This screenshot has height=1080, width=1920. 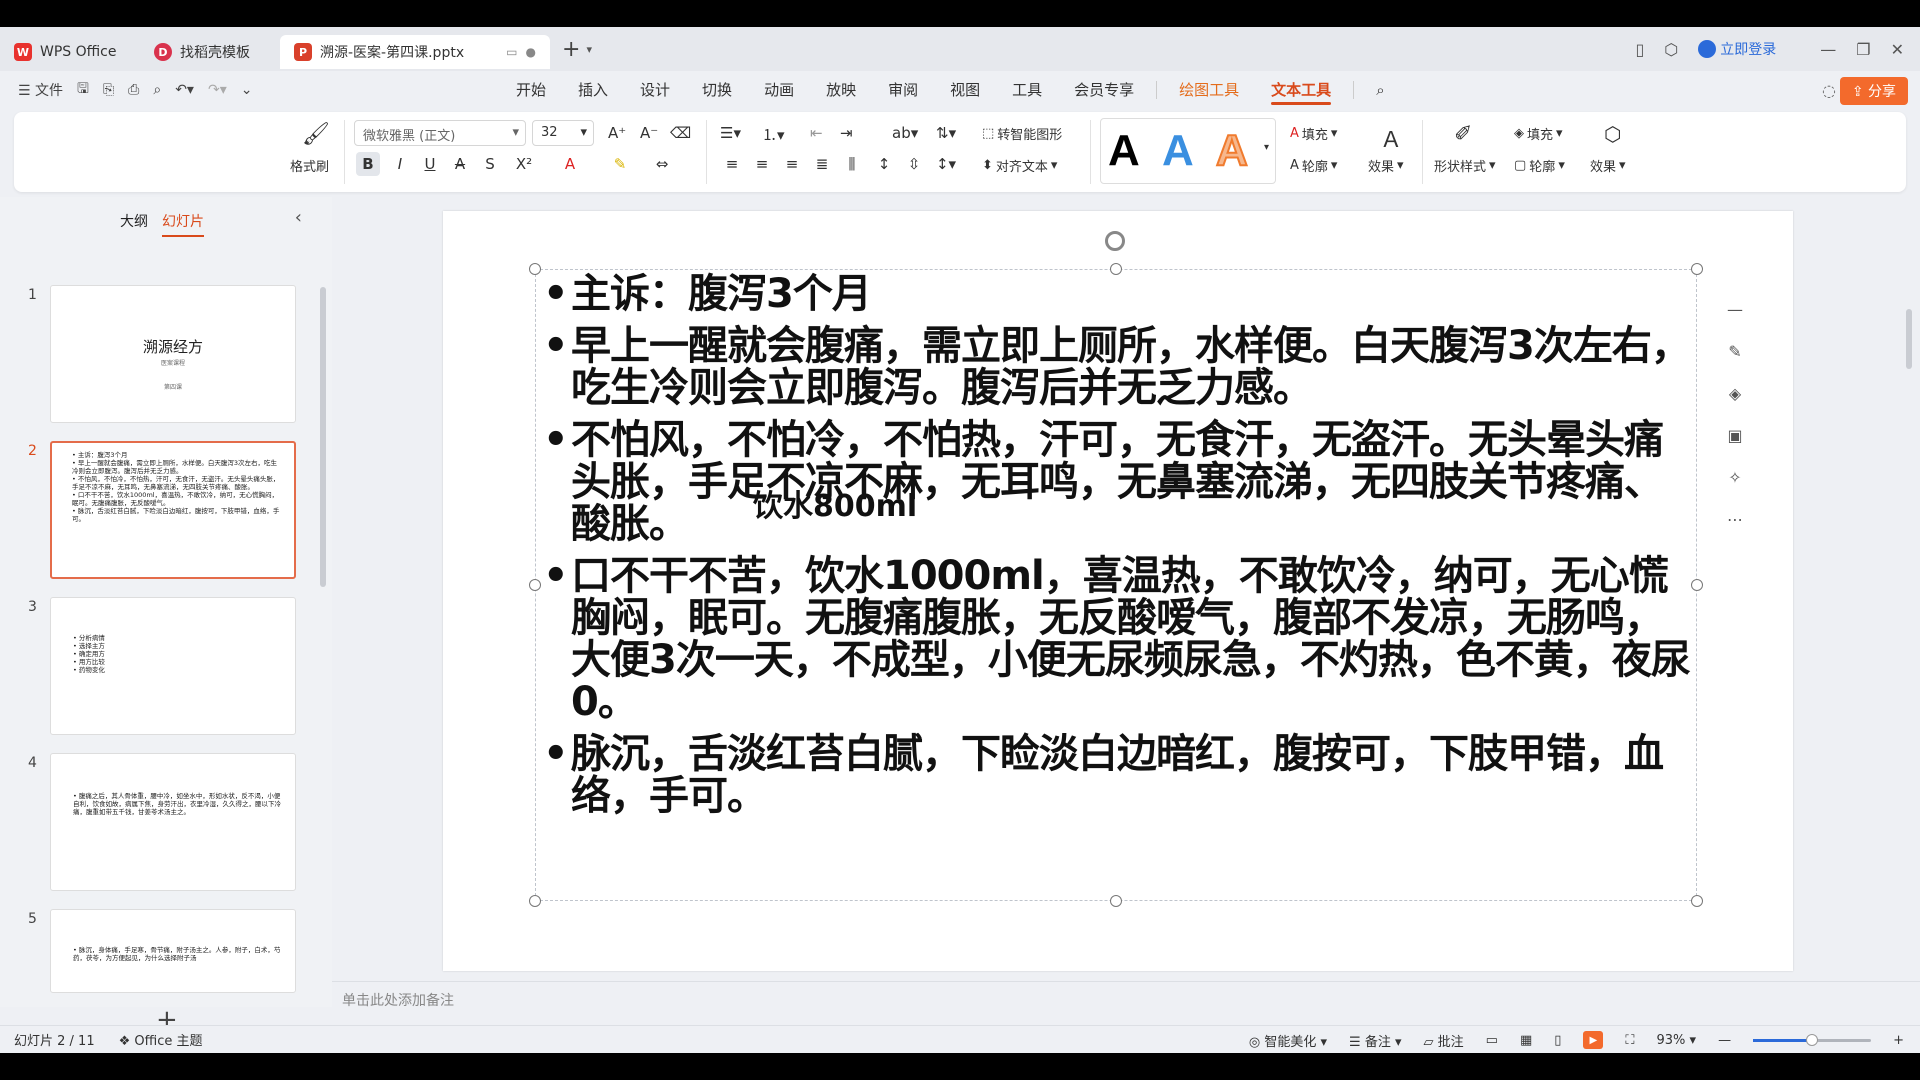 I want to click on tab-transitions: 切换, so click(x=717, y=90).